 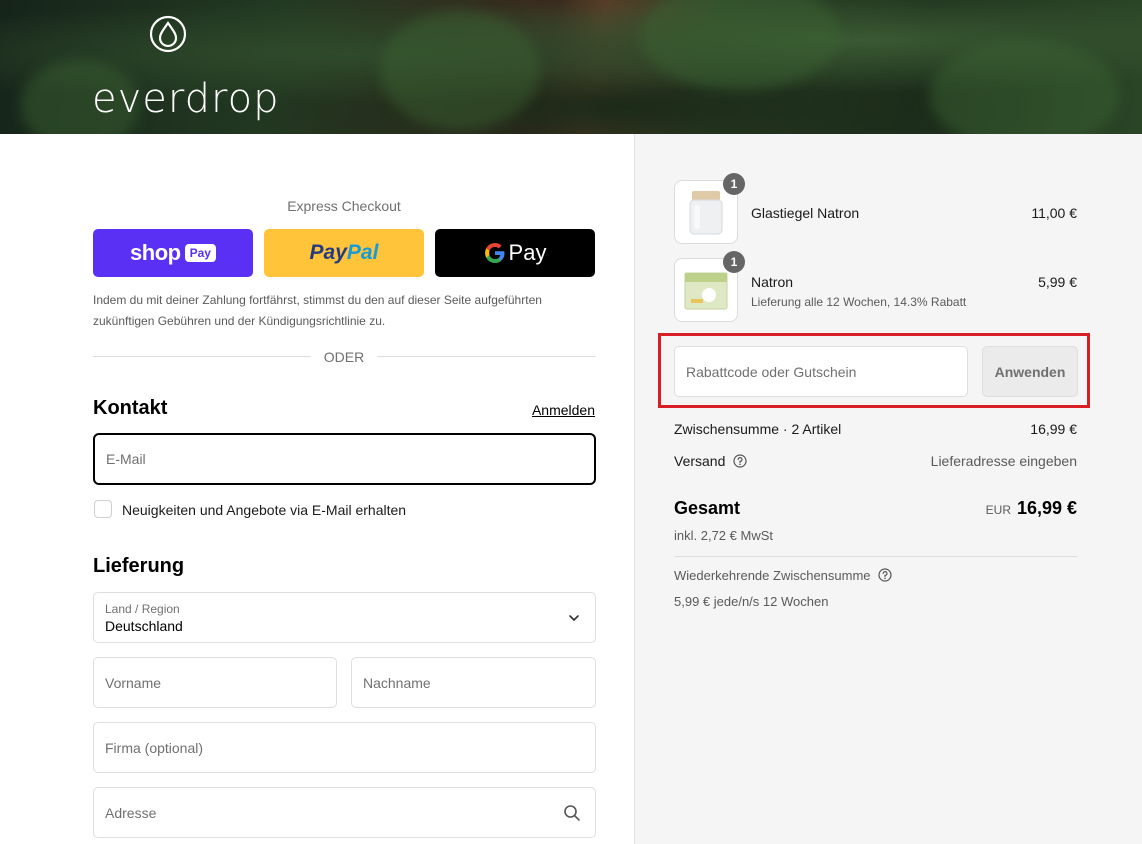 I want to click on shipping-row: Versand, so click(x=710, y=461).